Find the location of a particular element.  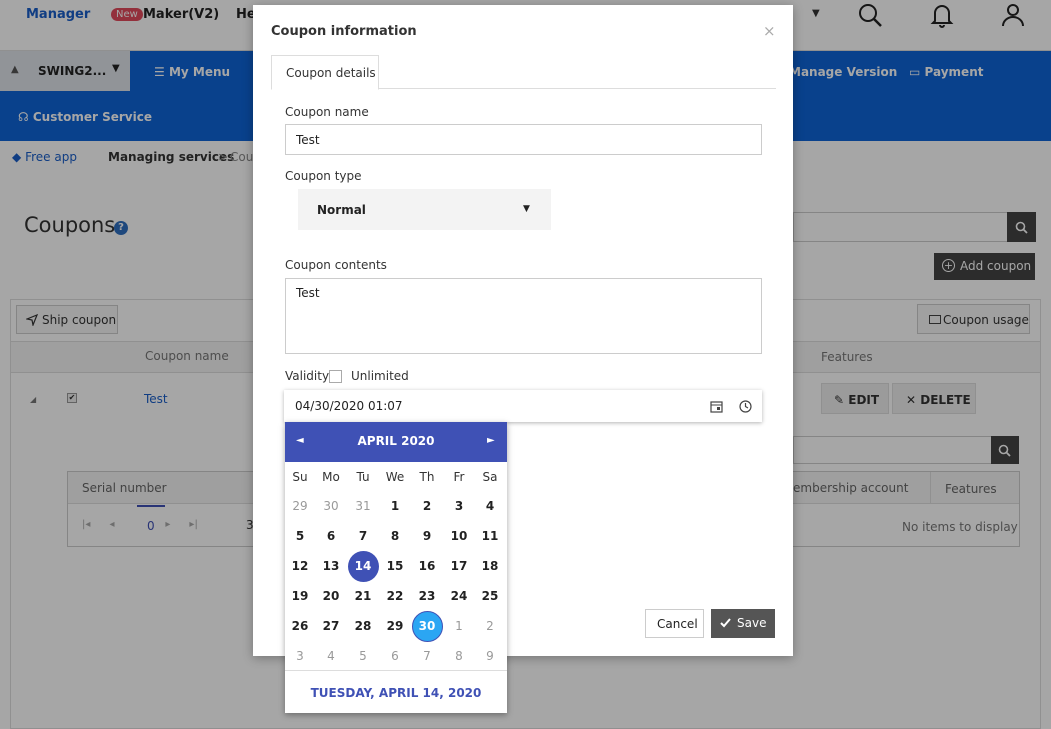

calendar-day-number: 24 is located at coordinates (459, 596).